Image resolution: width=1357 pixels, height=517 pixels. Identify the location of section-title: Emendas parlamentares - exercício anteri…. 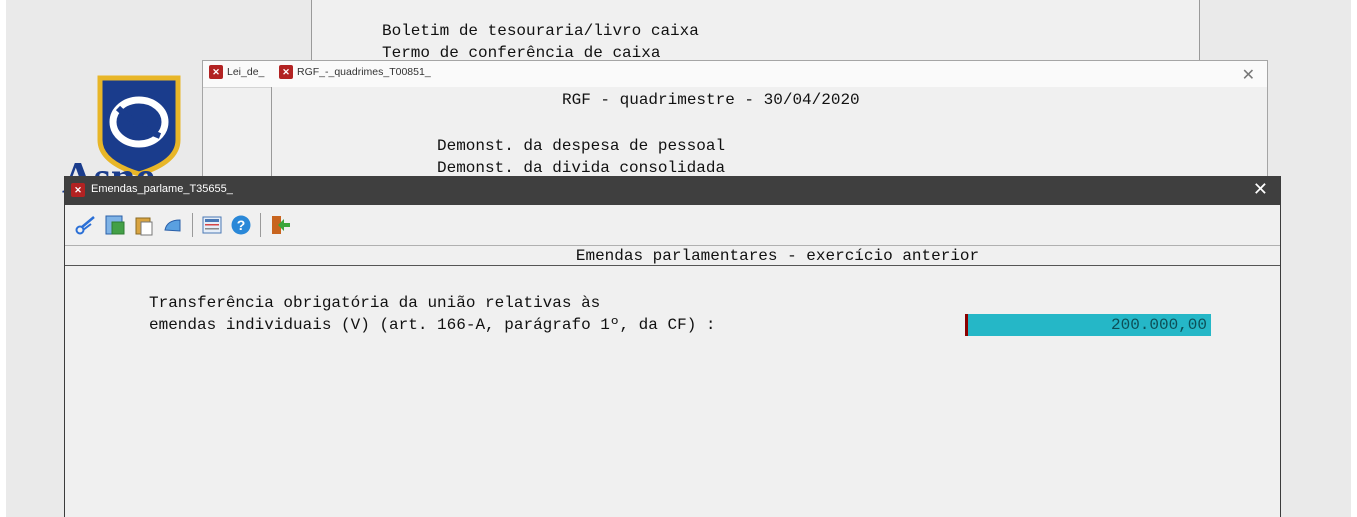
(672, 256).